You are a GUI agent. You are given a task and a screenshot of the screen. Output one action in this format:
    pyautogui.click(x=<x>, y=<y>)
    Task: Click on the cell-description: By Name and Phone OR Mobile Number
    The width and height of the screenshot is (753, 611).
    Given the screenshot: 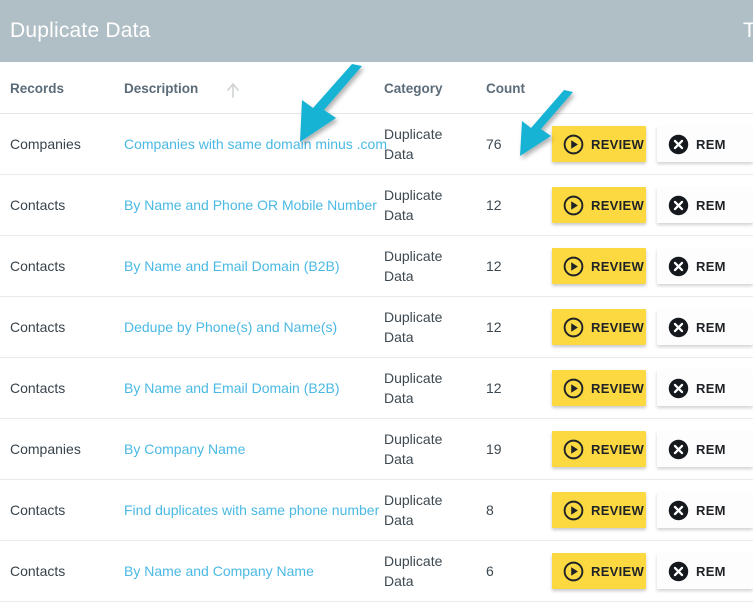 What is the action you would take?
    pyautogui.click(x=248, y=205)
    